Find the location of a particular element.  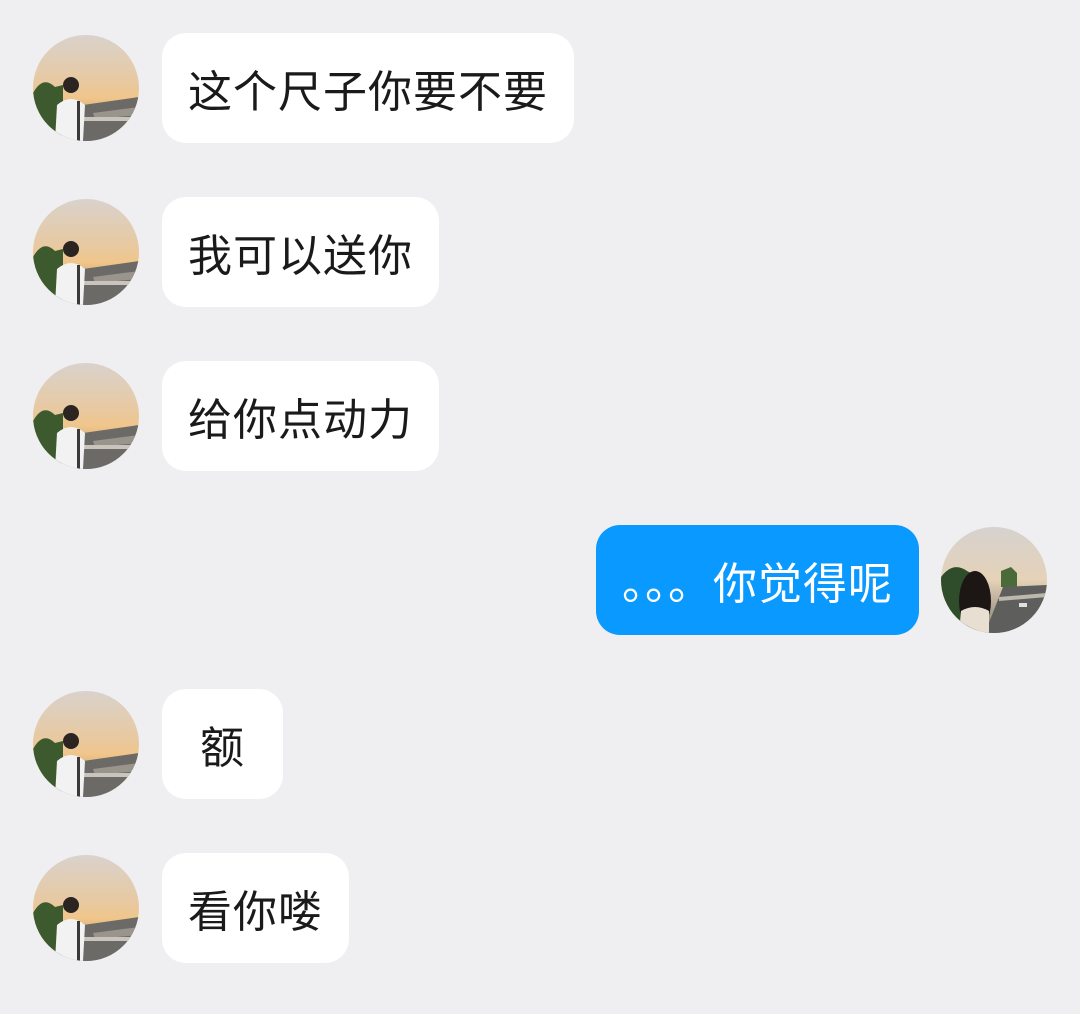

message-text: 看你喽 is located at coordinates (255, 912).